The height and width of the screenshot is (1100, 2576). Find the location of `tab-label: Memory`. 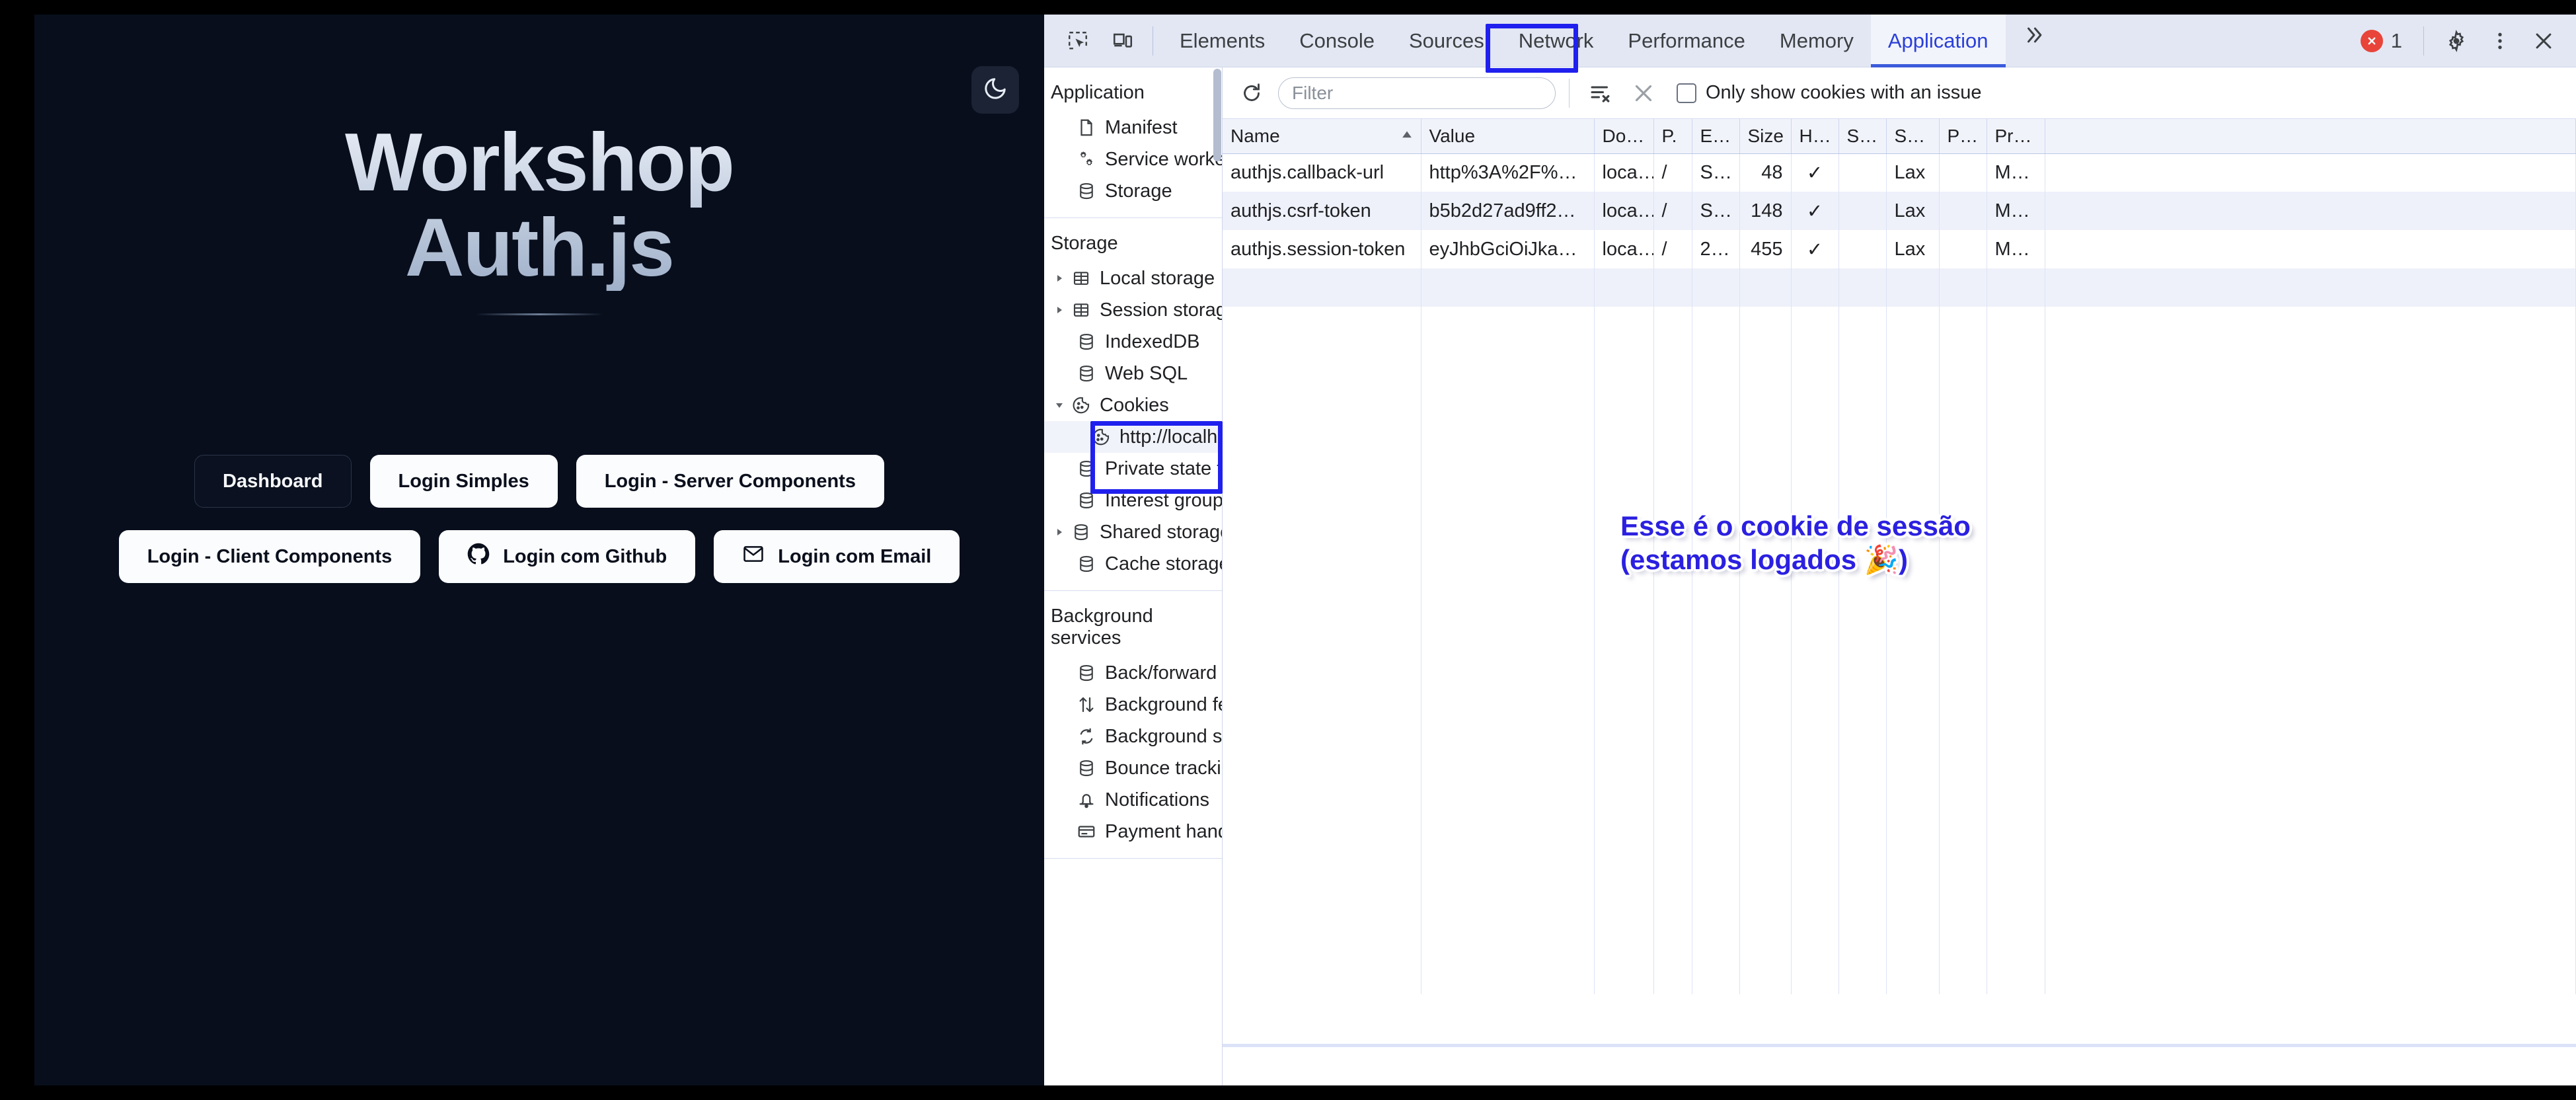

tab-label: Memory is located at coordinates (1817, 40).